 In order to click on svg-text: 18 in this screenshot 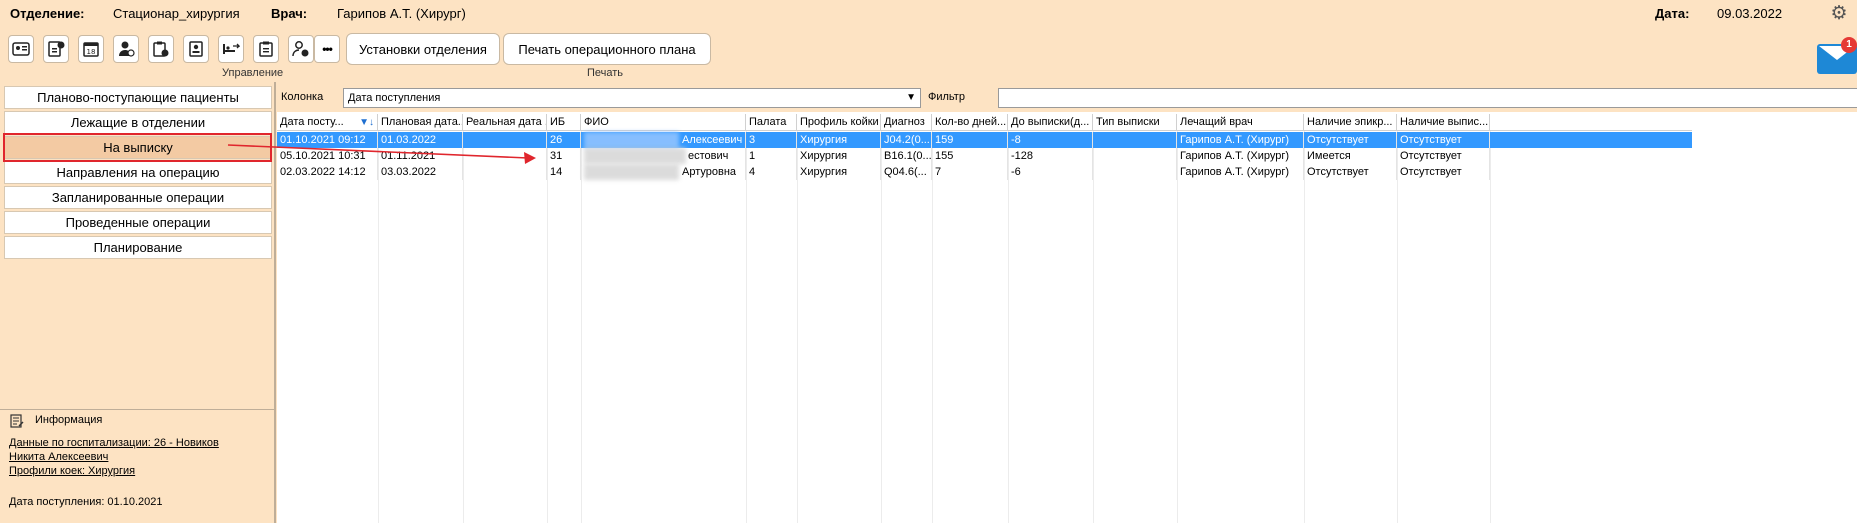, I will do `click(91, 52)`.